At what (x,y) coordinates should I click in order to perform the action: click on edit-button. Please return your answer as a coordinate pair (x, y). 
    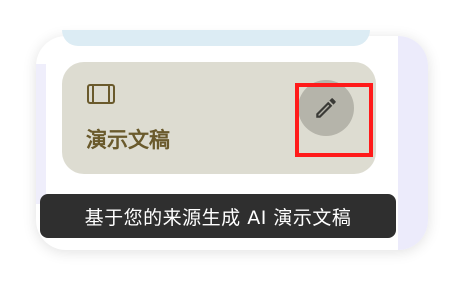
    Looking at the image, I should click on (326, 108).